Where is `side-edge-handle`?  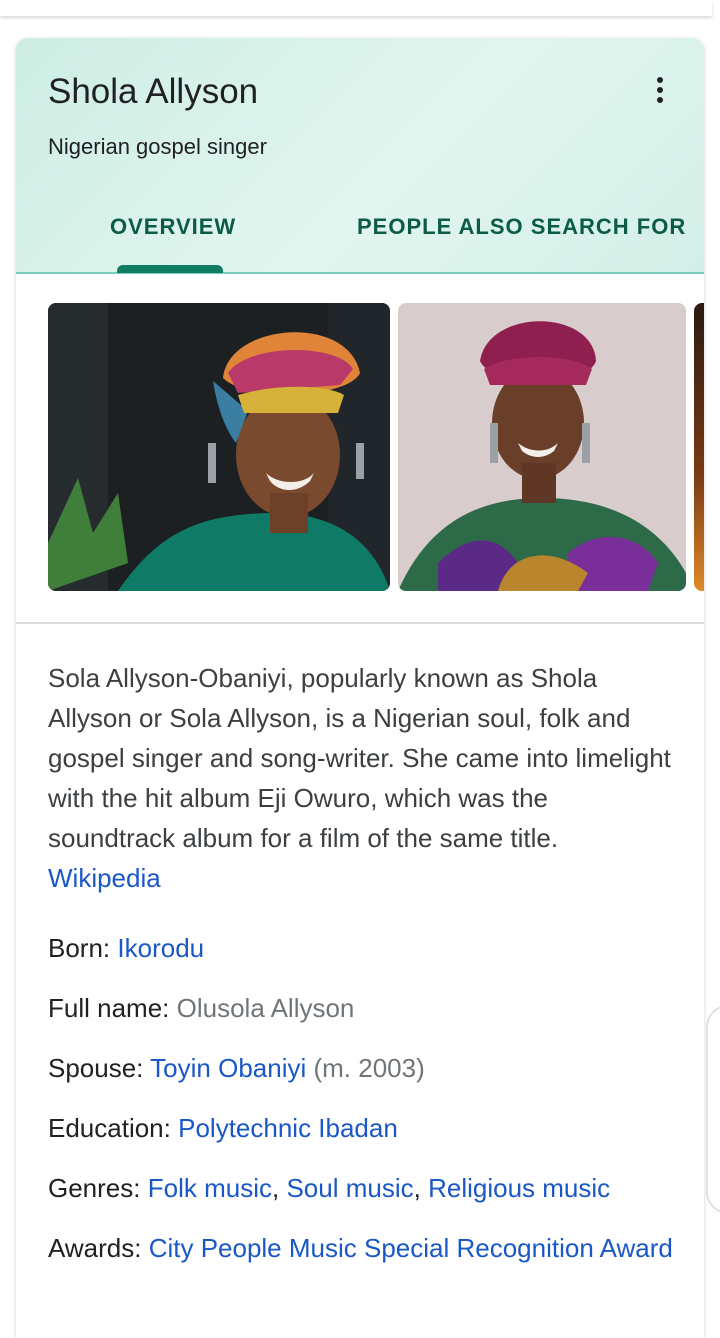
side-edge-handle is located at coordinates (713, 1109).